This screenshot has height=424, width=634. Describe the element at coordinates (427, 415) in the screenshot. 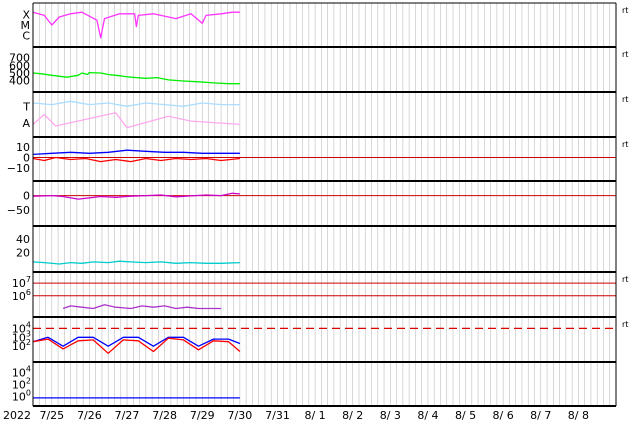

I see `x-tick-label: 8/ 4` at that location.